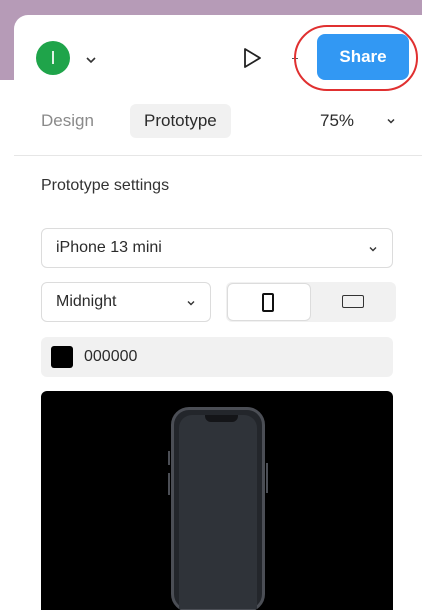  Describe the element at coordinates (218, 512) in the screenshot. I see `phone-screen` at that location.